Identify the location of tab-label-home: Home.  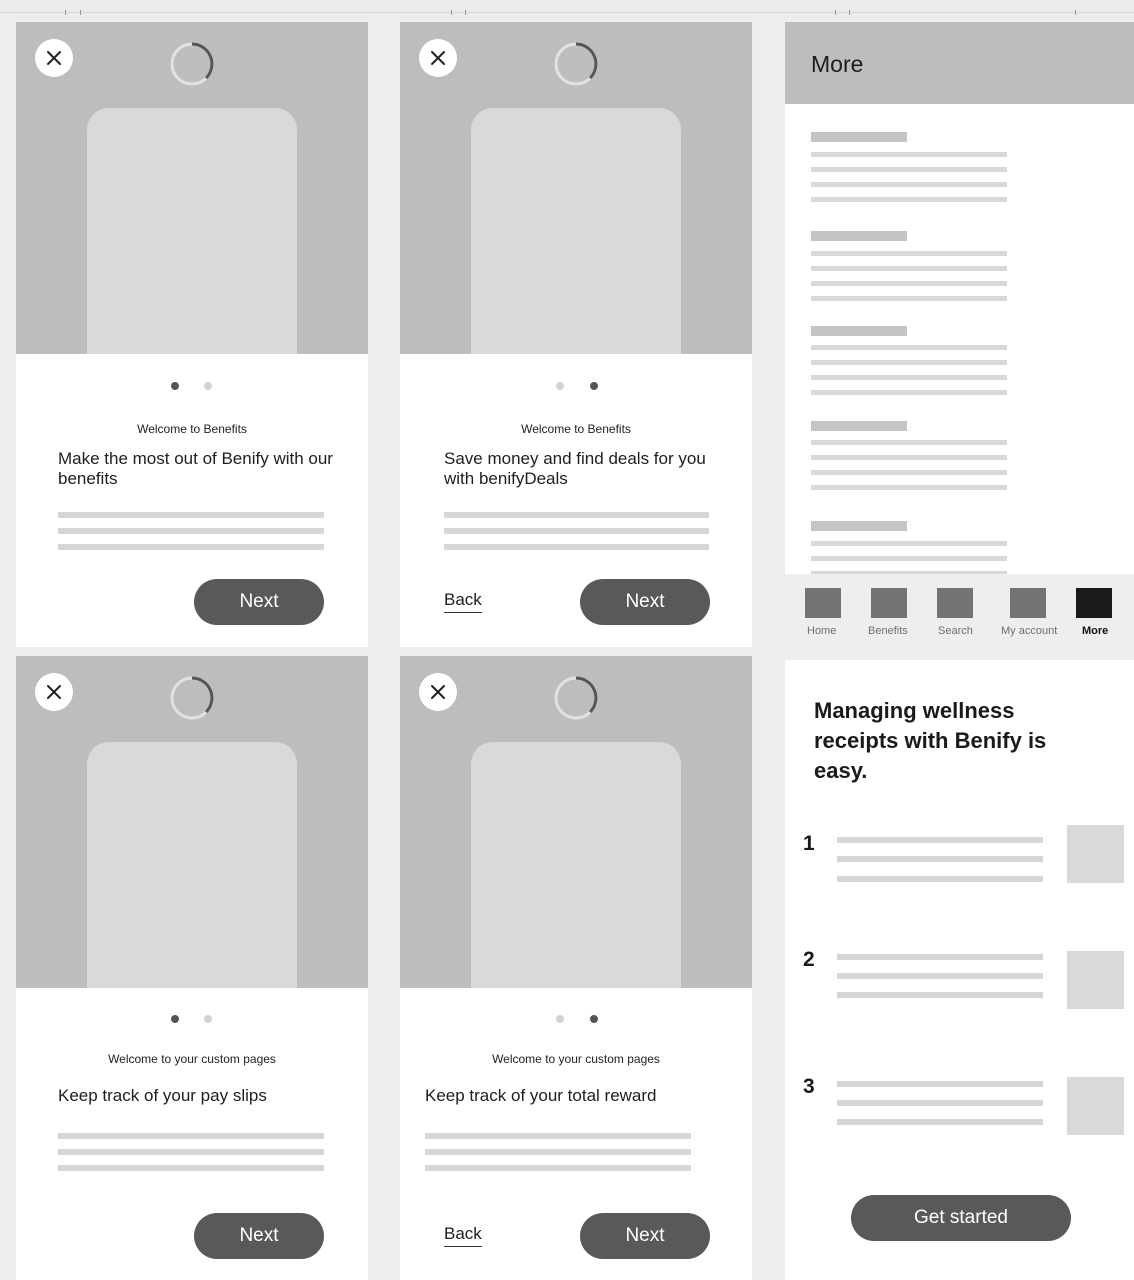
(822, 631).